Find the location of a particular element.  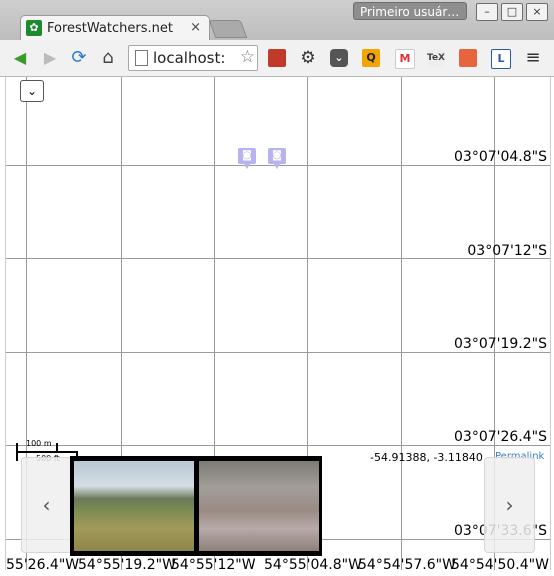

browser-tab: ✿ ForestWatchers.net × is located at coordinates (115, 28).